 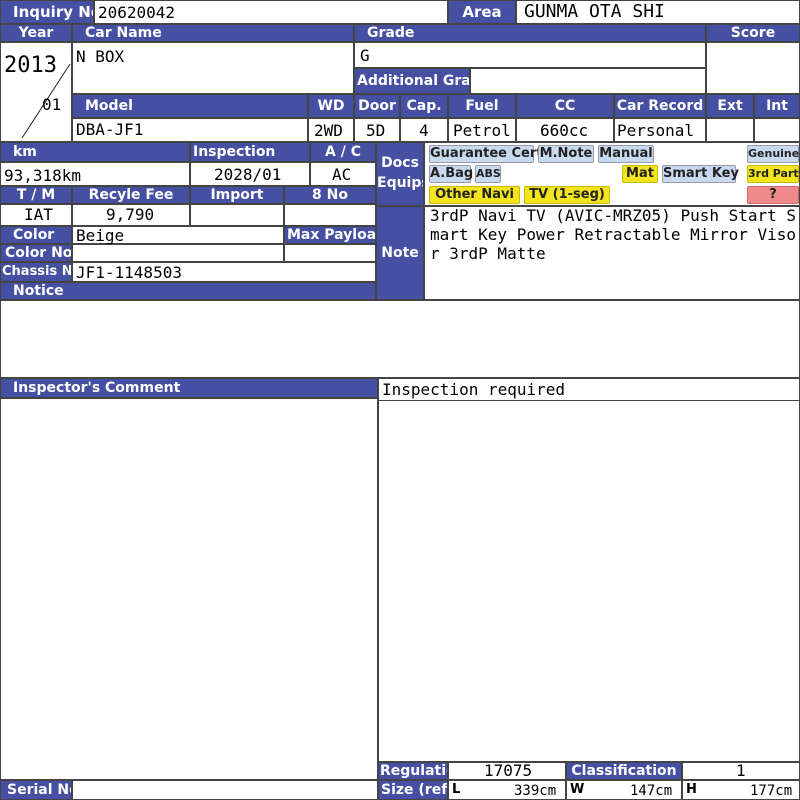 I want to click on score-cell, so click(x=753, y=68).